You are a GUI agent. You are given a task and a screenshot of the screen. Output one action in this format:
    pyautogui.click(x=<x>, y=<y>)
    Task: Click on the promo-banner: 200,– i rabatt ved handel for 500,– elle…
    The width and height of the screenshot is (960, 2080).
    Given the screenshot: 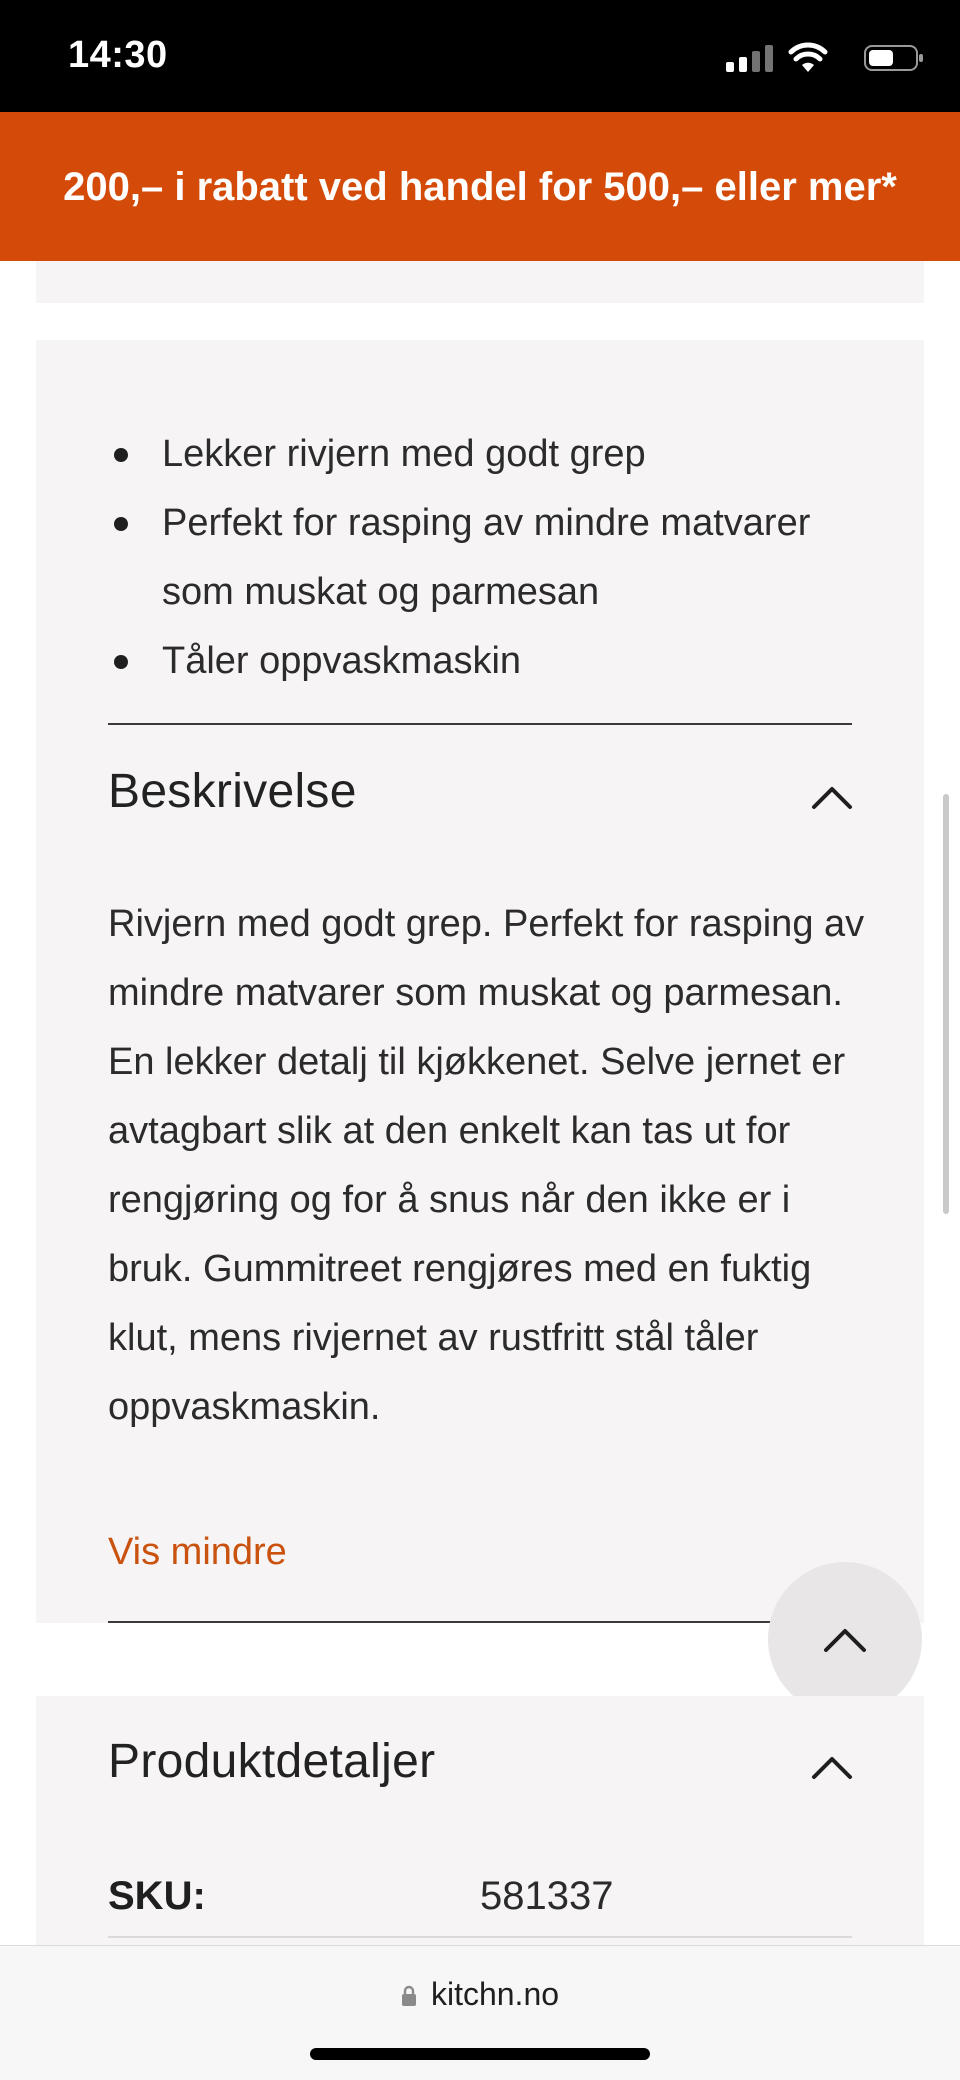 What is the action you would take?
    pyautogui.click(x=480, y=186)
    